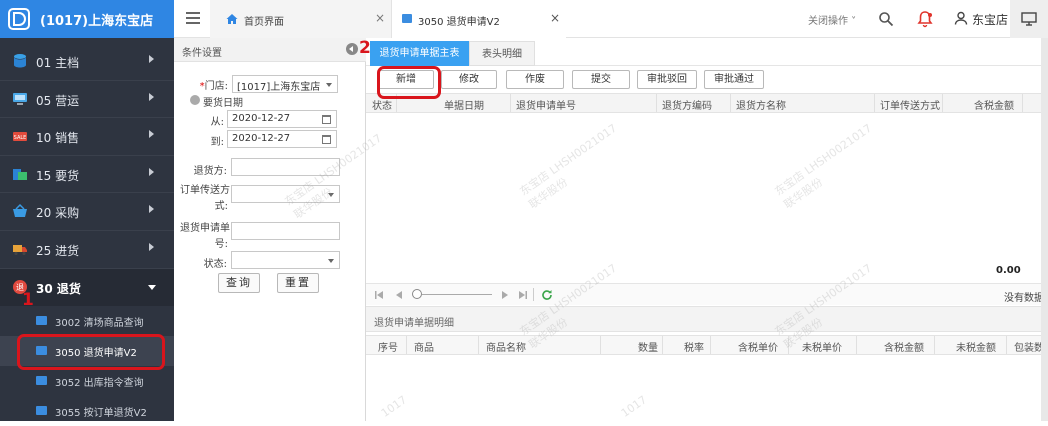 Image resolution: width=1048 pixels, height=426 pixels. What do you see at coordinates (87, 211) in the screenshot?
I see `menu-item-purchase: 20 采购` at bounding box center [87, 211].